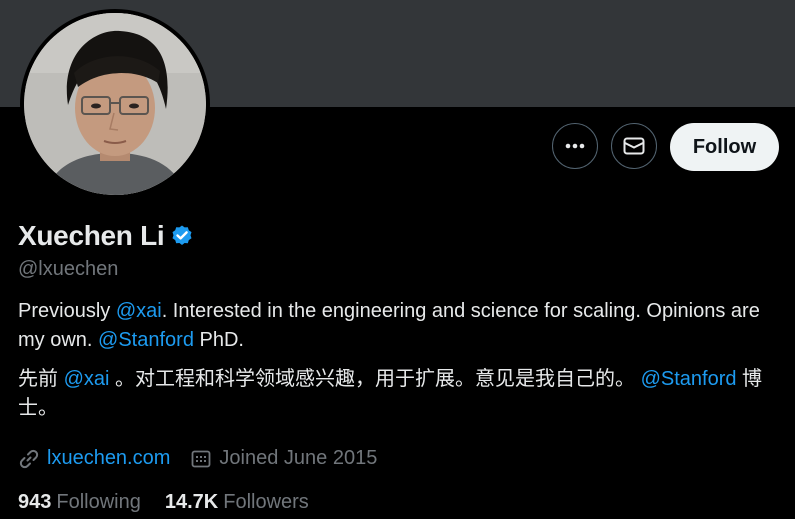  I want to click on verified-badge-icon, so click(182, 236).